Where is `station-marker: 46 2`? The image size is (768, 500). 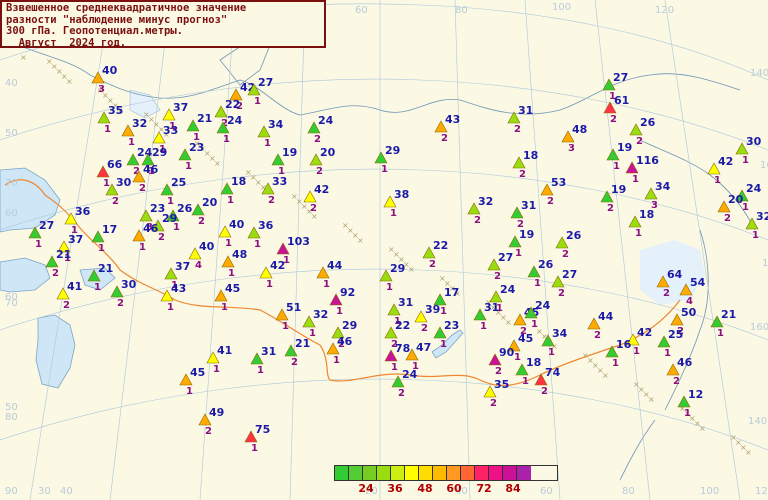 station-marker: 46 2 is located at coordinates (679, 371).